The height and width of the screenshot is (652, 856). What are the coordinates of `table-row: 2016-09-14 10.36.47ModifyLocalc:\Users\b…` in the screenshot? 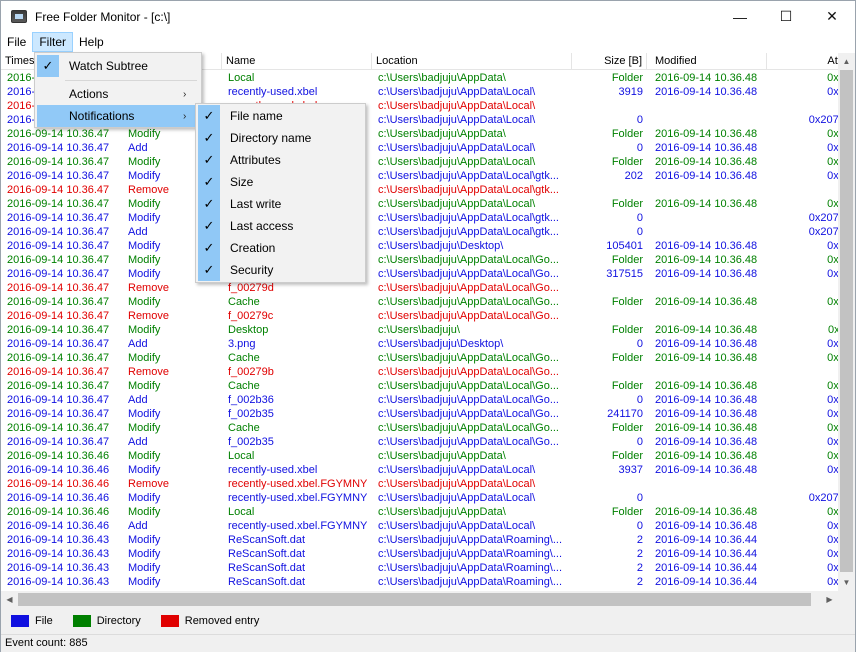 It's located at (428, 134).